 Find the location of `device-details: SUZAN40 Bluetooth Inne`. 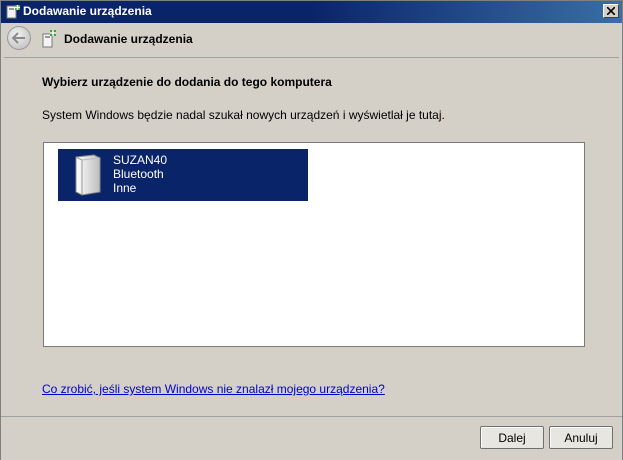

device-details: SUZAN40 Bluetooth Inne is located at coordinates (140, 174).